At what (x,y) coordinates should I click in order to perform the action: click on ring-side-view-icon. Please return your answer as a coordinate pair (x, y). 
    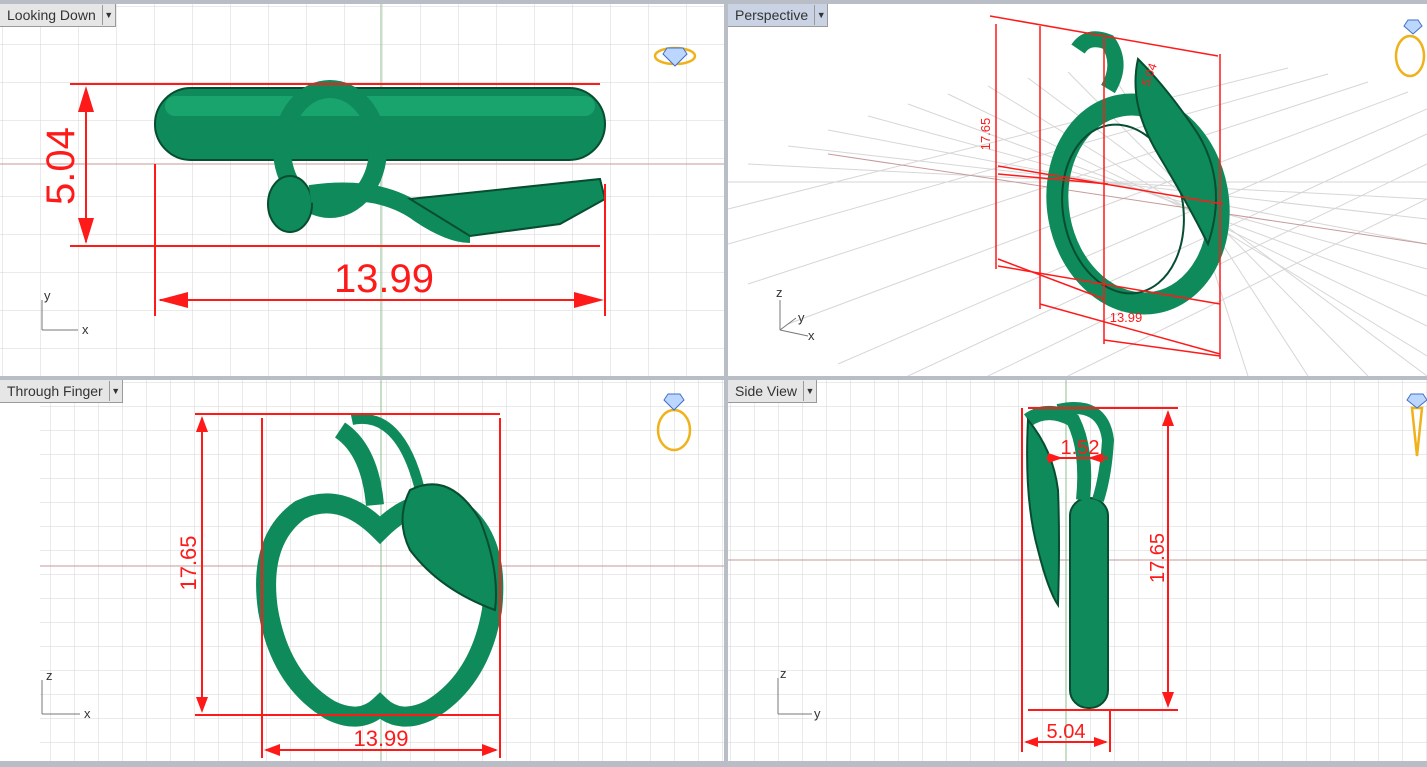
    Looking at the image, I should click on (1416, 425).